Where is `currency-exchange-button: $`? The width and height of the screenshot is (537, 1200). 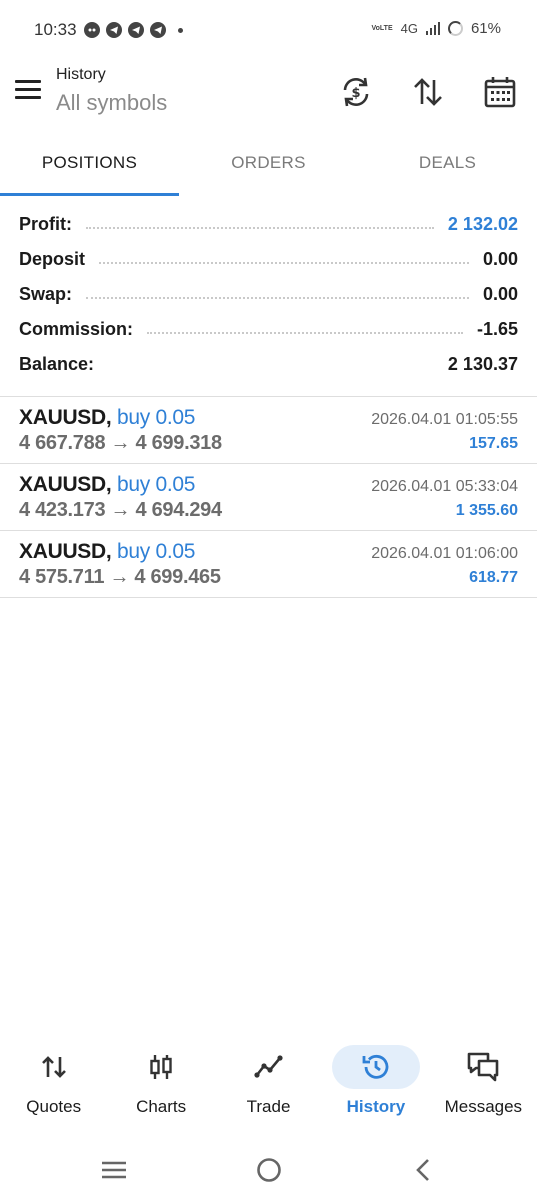 currency-exchange-button: $ is located at coordinates (356, 92).